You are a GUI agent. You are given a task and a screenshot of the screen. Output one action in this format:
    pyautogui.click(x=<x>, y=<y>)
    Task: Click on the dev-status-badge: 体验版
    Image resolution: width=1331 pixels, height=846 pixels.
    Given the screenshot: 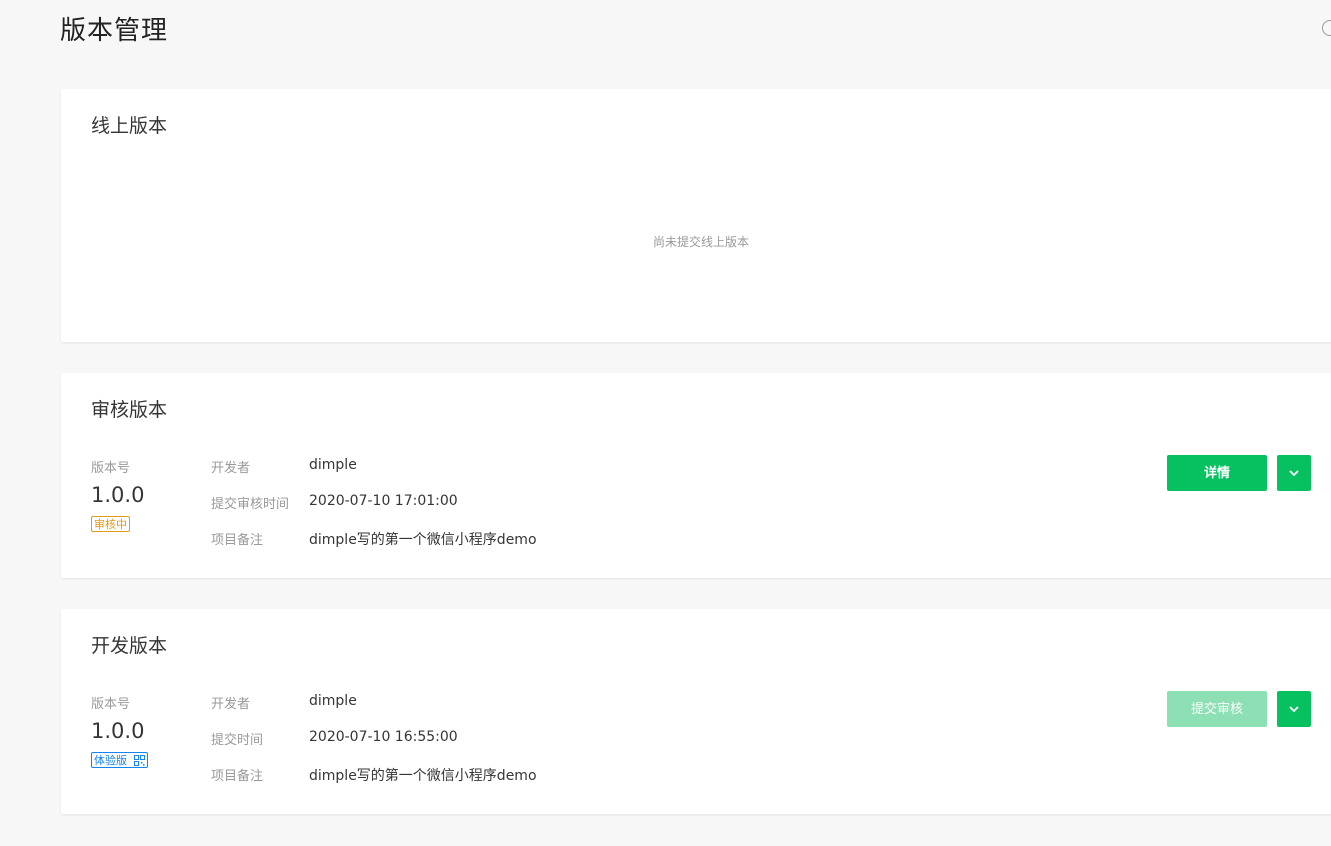 What is the action you would take?
    pyautogui.click(x=119, y=760)
    